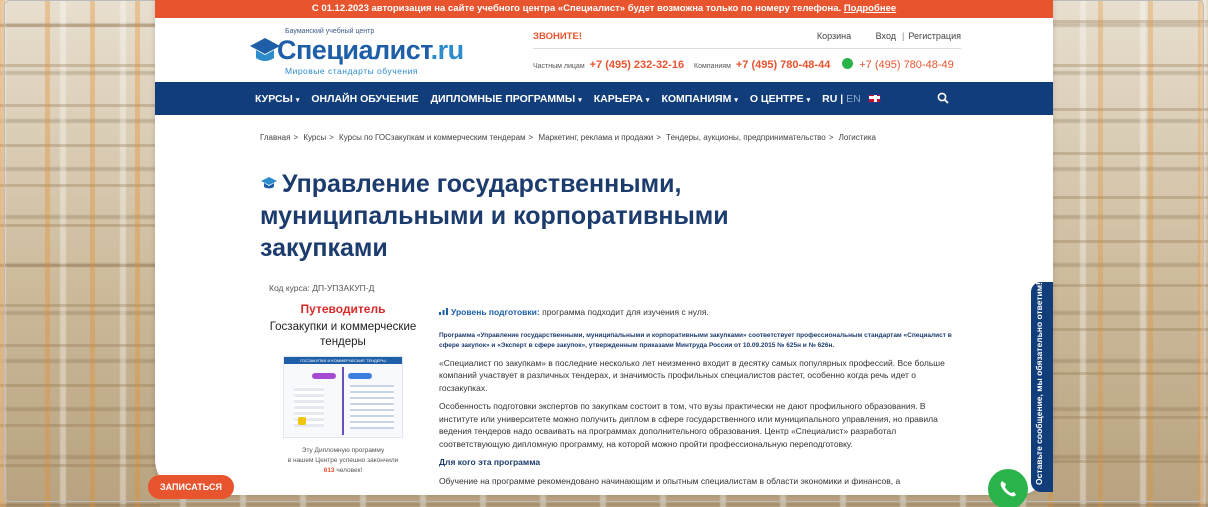 This screenshot has width=1208, height=507. Describe the element at coordinates (269, 183) in the screenshot. I see `graduation-cap-icon` at that location.